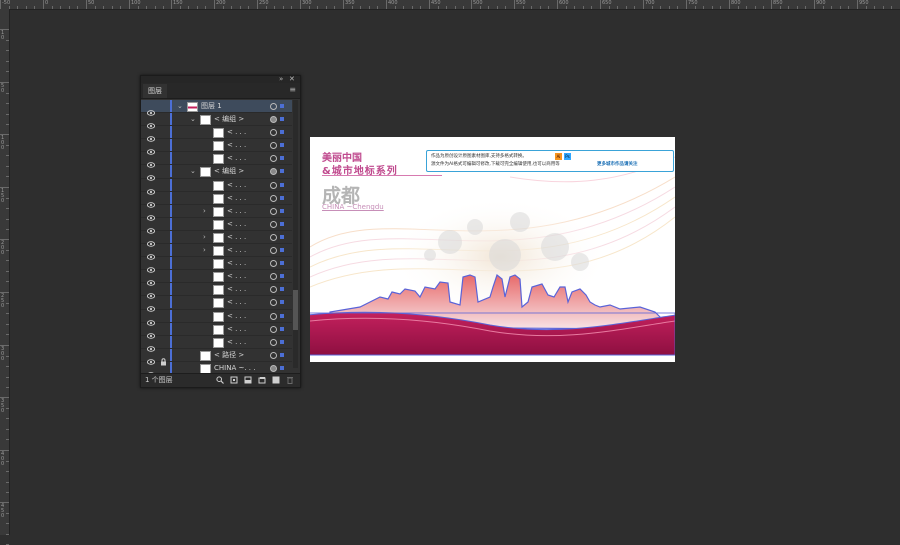 The image size is (900, 545). Describe the element at coordinates (234, 380) in the screenshot. I see `export-icon` at that location.